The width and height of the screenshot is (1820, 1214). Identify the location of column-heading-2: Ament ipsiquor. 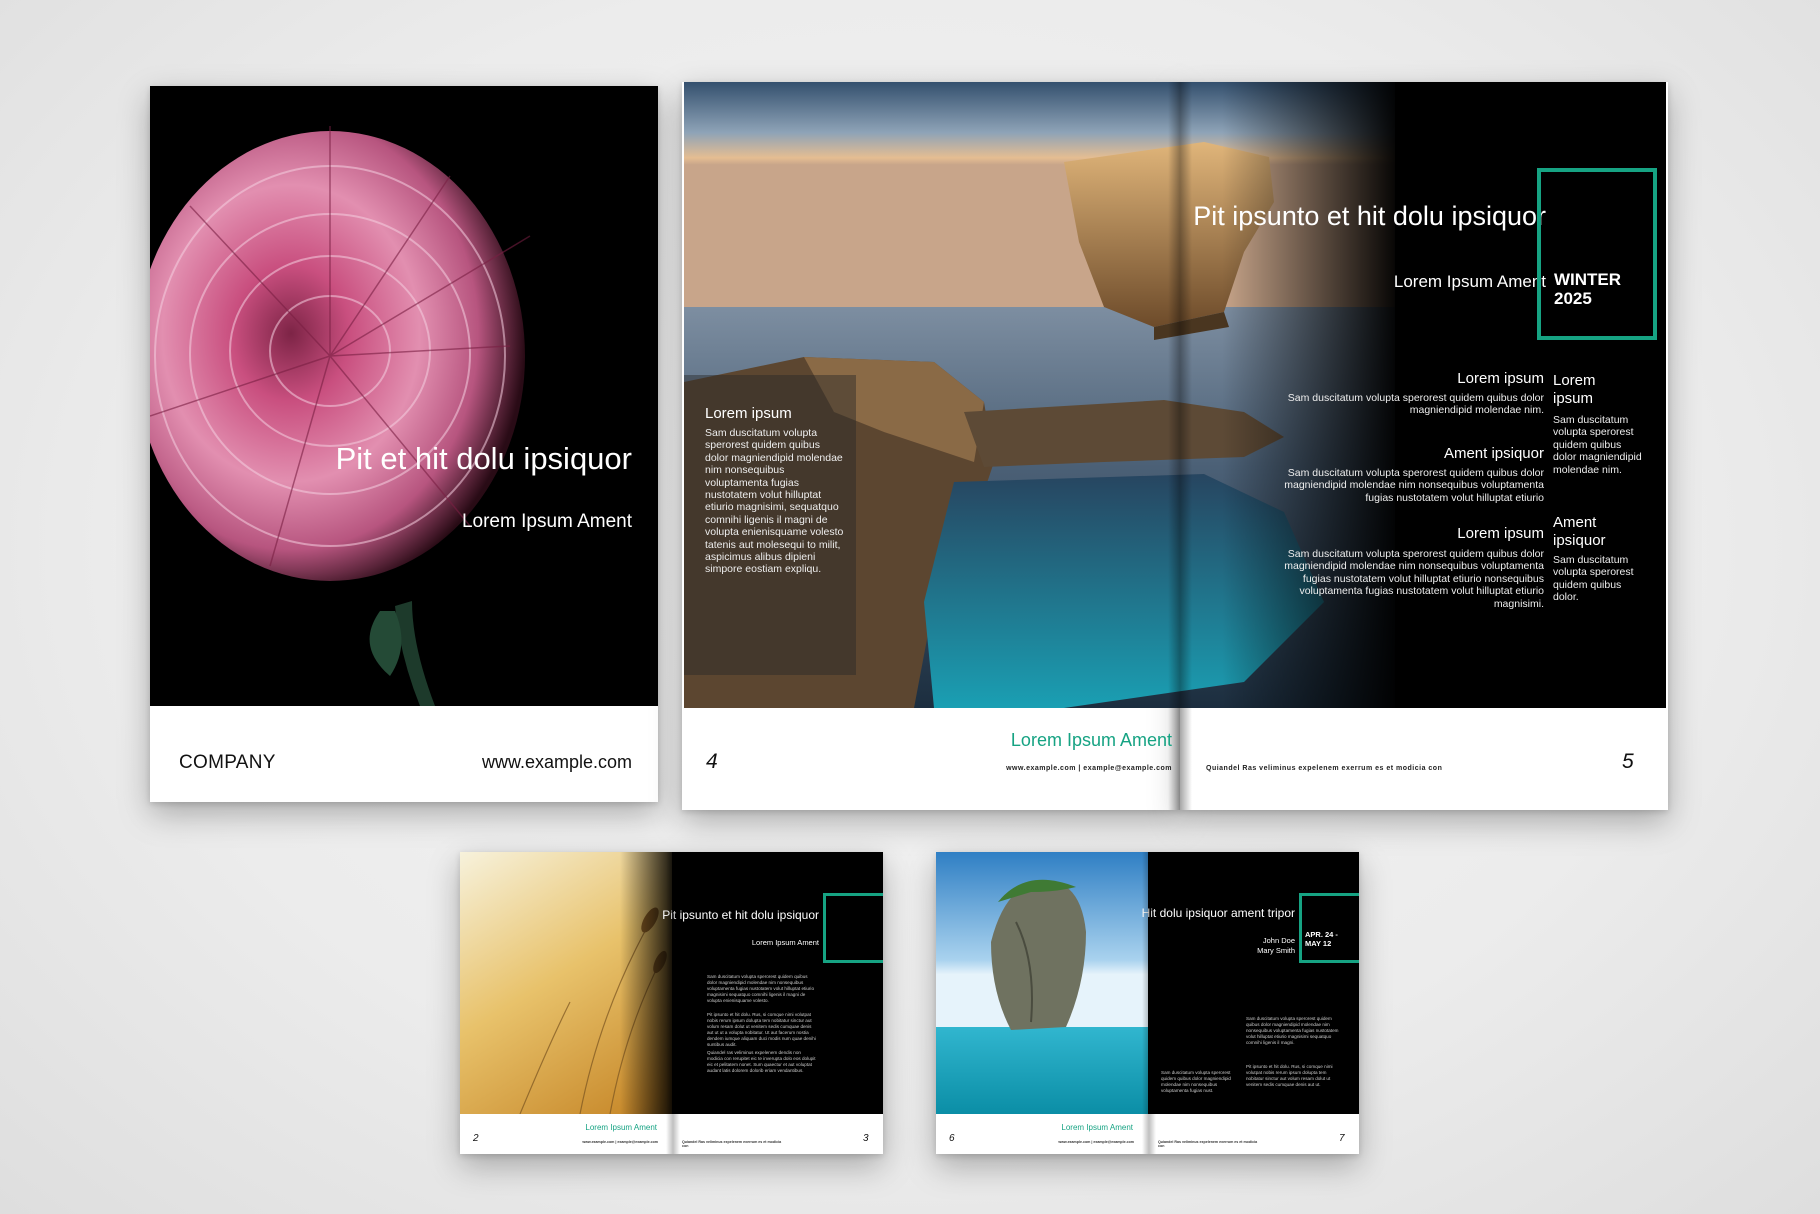
(1493, 453).